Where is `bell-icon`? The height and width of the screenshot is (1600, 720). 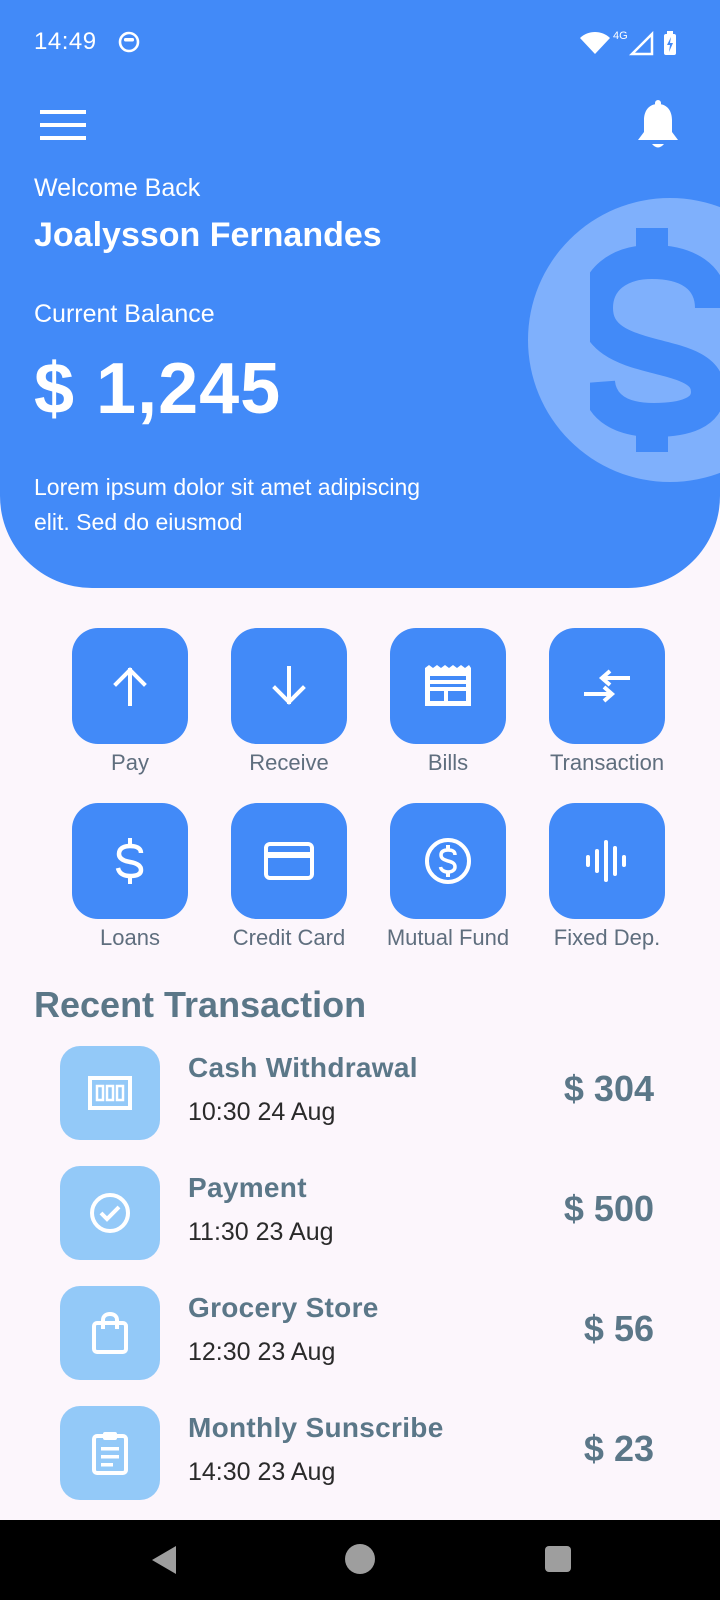
bell-icon is located at coordinates (658, 124).